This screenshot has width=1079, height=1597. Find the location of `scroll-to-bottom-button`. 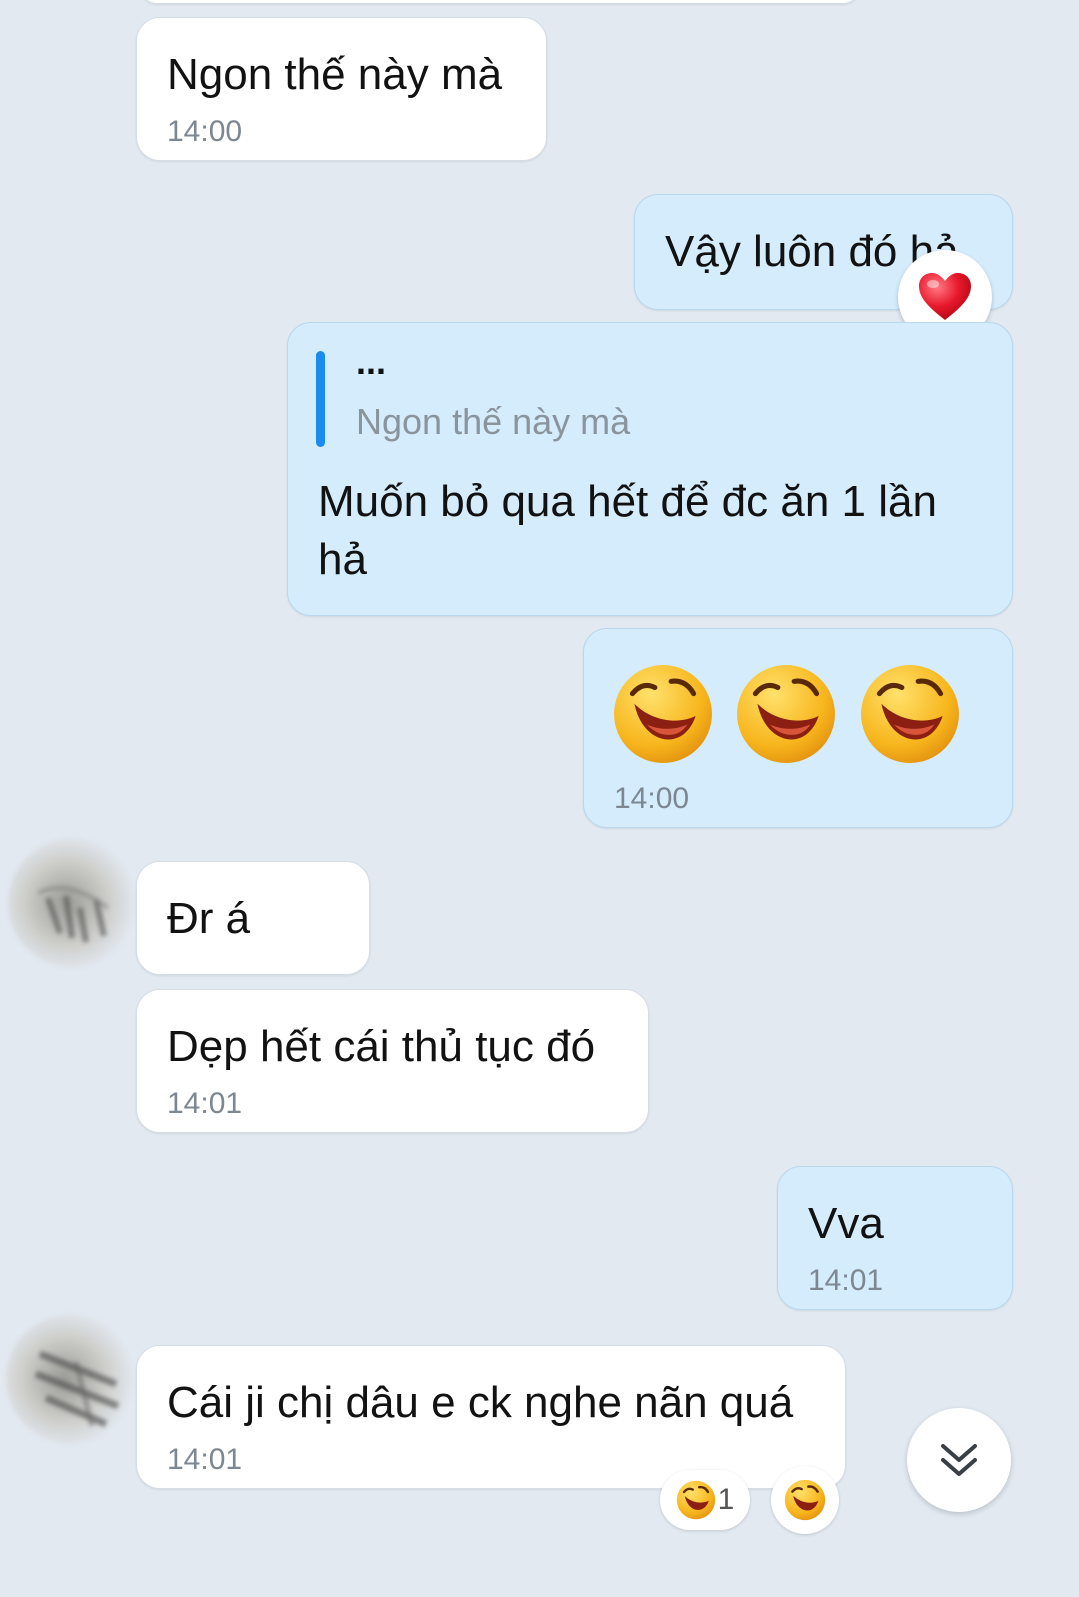

scroll-to-bottom-button is located at coordinates (959, 1460).